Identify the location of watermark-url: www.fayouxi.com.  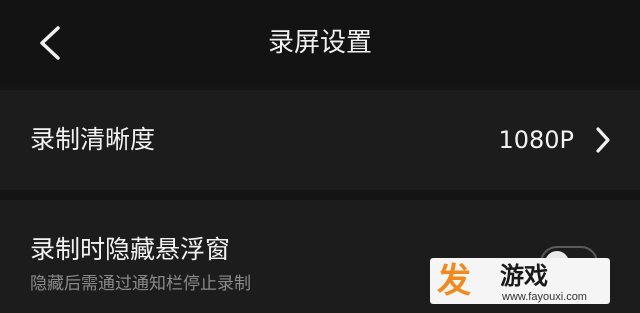
(544, 297).